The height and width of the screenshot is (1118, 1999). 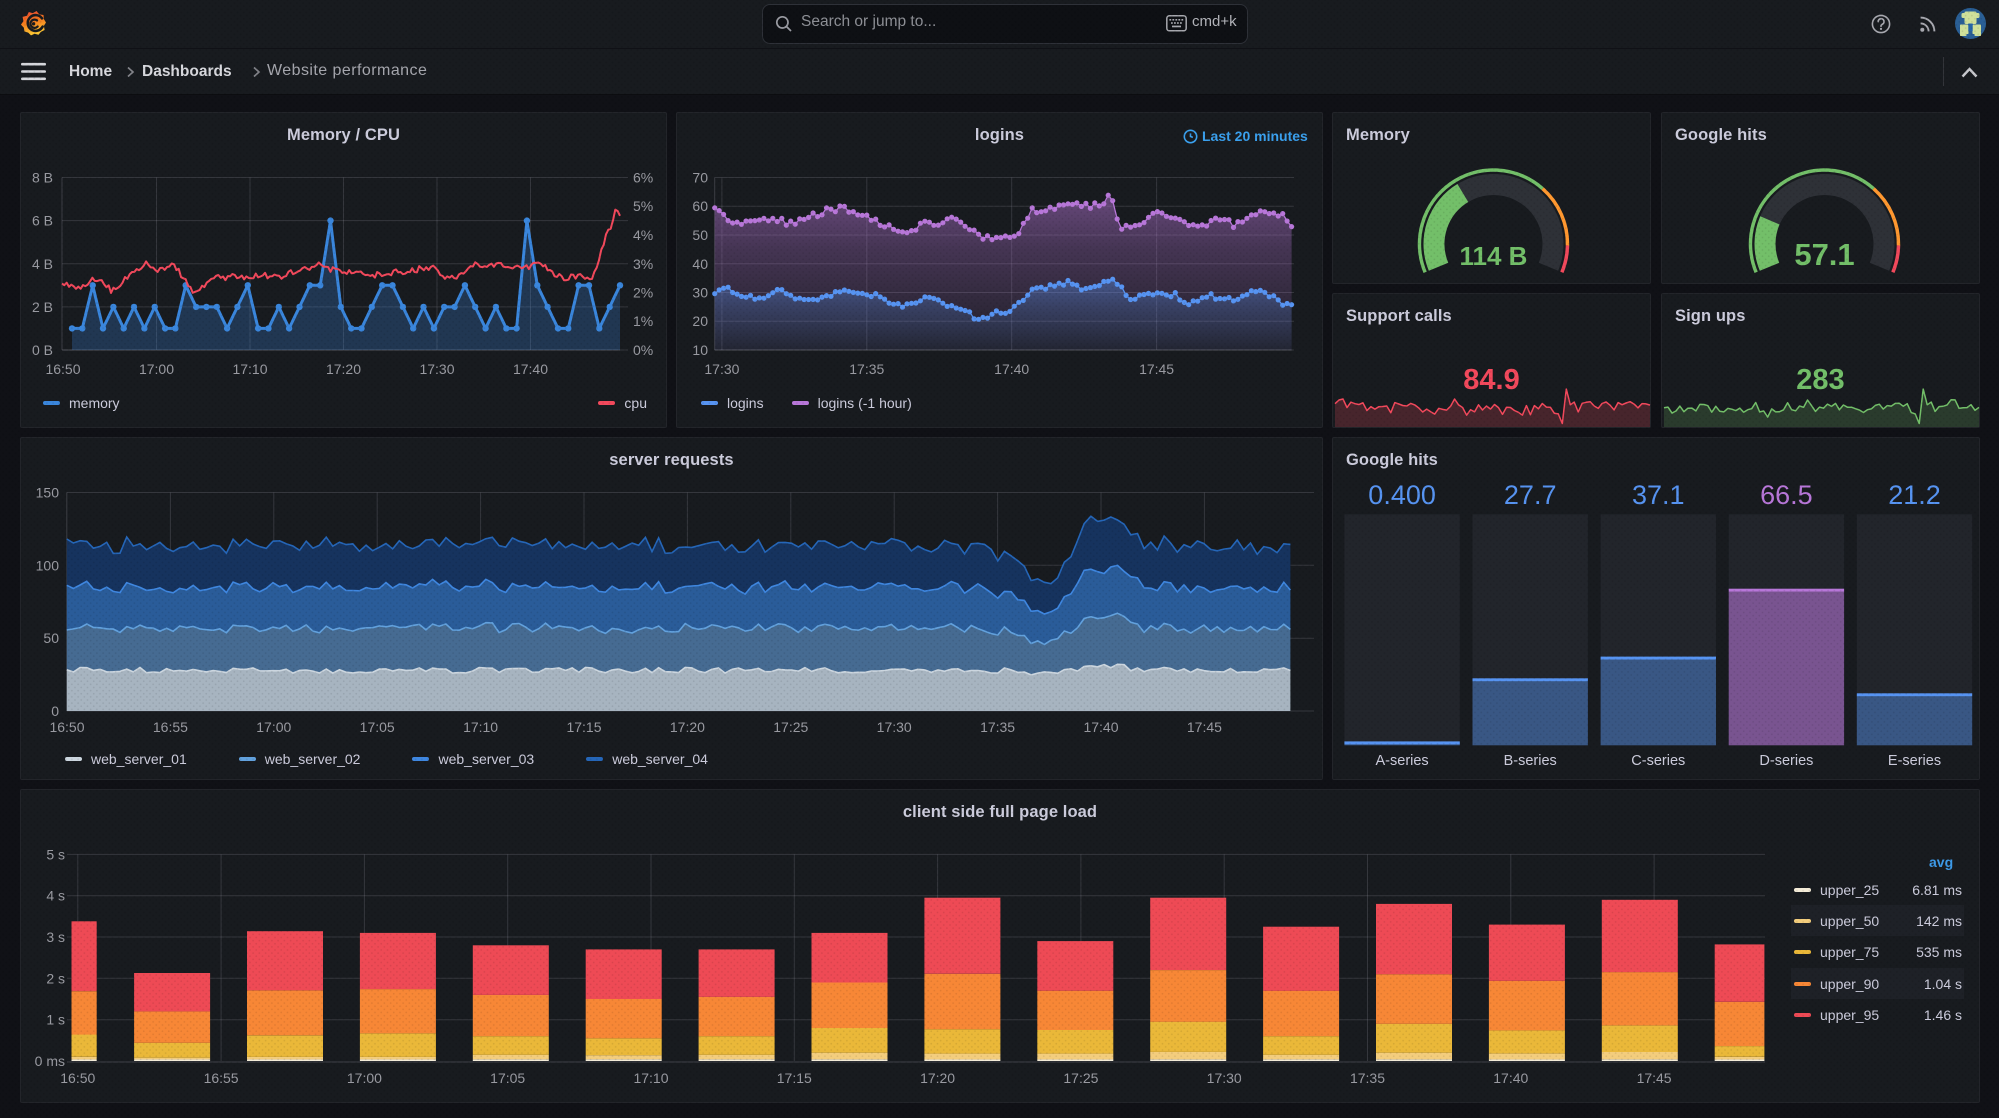 What do you see at coordinates (700, 206) in the screenshot?
I see `svg-text: 60` at bounding box center [700, 206].